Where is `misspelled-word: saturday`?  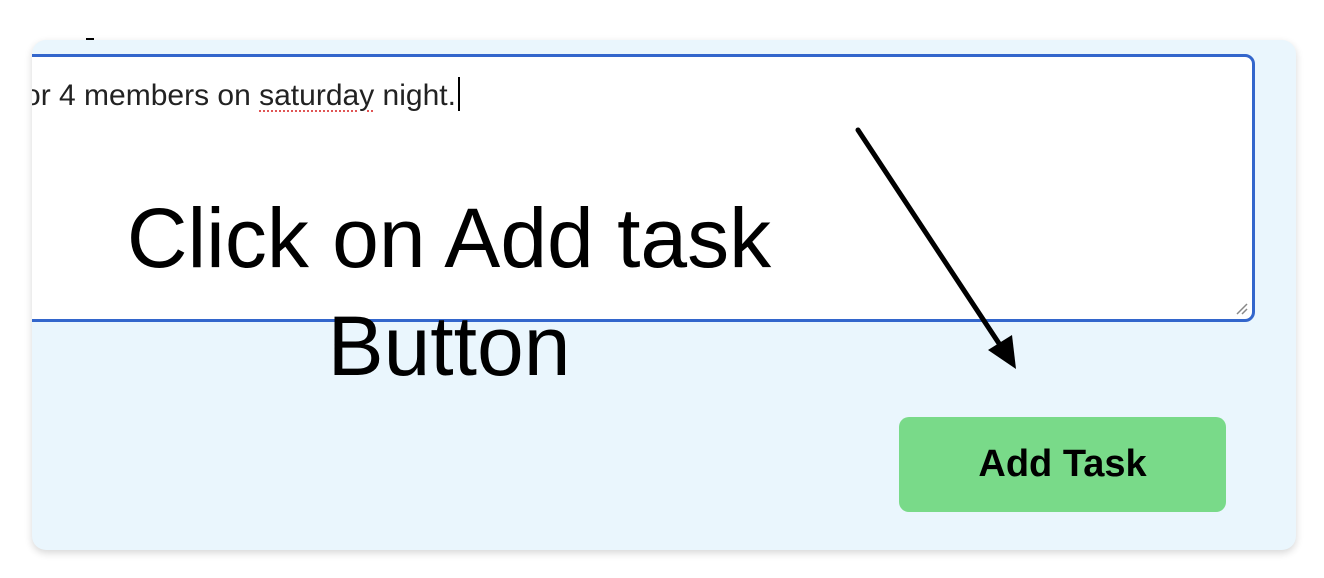 misspelled-word: saturday is located at coordinates (317, 95).